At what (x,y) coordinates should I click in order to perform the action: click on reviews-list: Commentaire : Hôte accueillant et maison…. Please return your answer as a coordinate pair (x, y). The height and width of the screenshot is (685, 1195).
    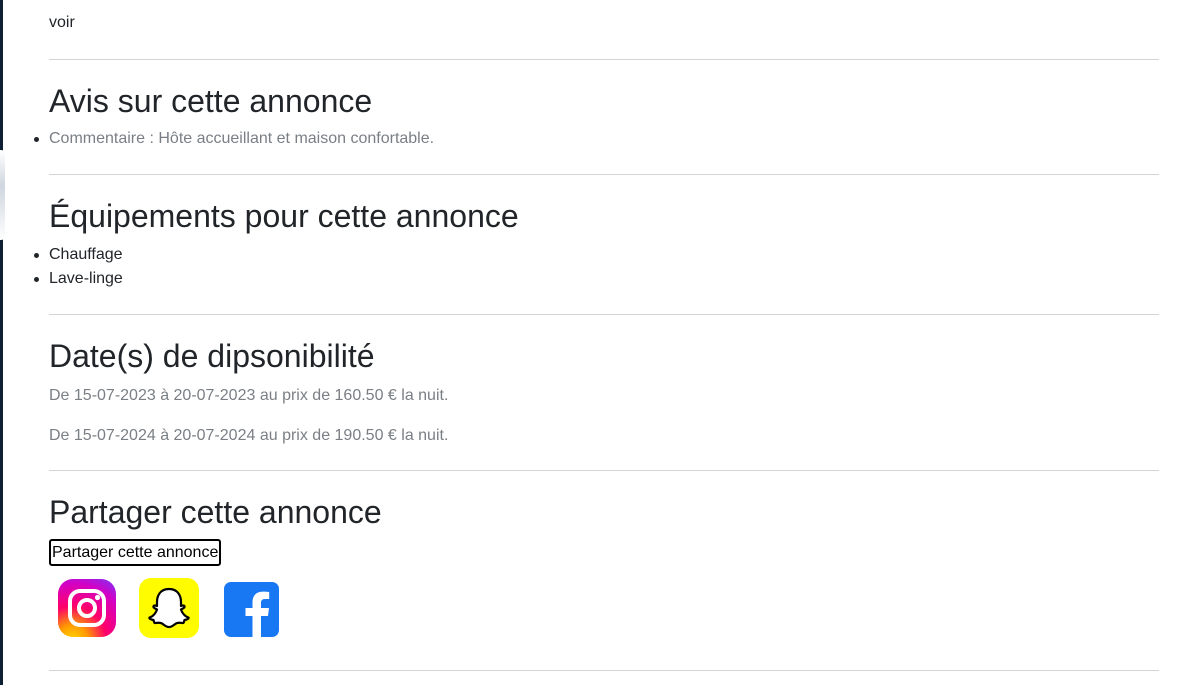
    Looking at the image, I should click on (233, 139).